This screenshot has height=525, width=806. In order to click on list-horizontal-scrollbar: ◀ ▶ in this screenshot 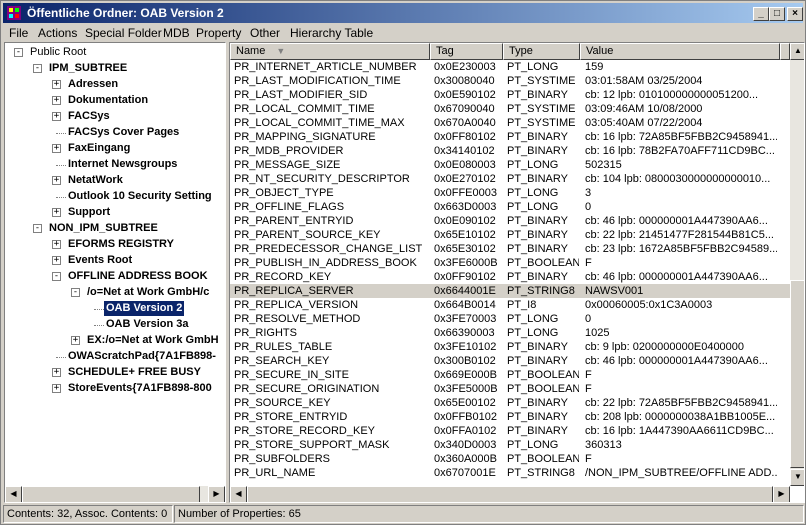, I will do `click(510, 494)`.